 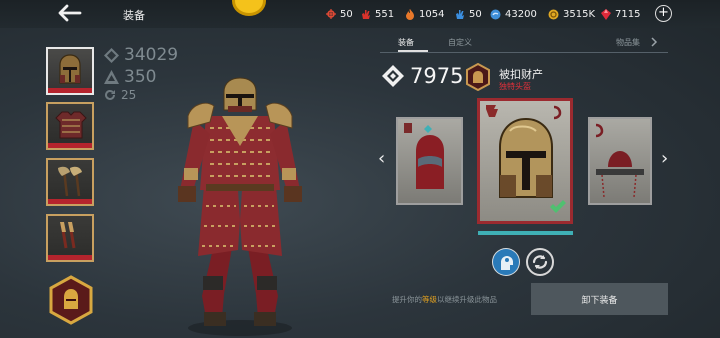 I want to click on power-value: 34029, so click(x=151, y=55).